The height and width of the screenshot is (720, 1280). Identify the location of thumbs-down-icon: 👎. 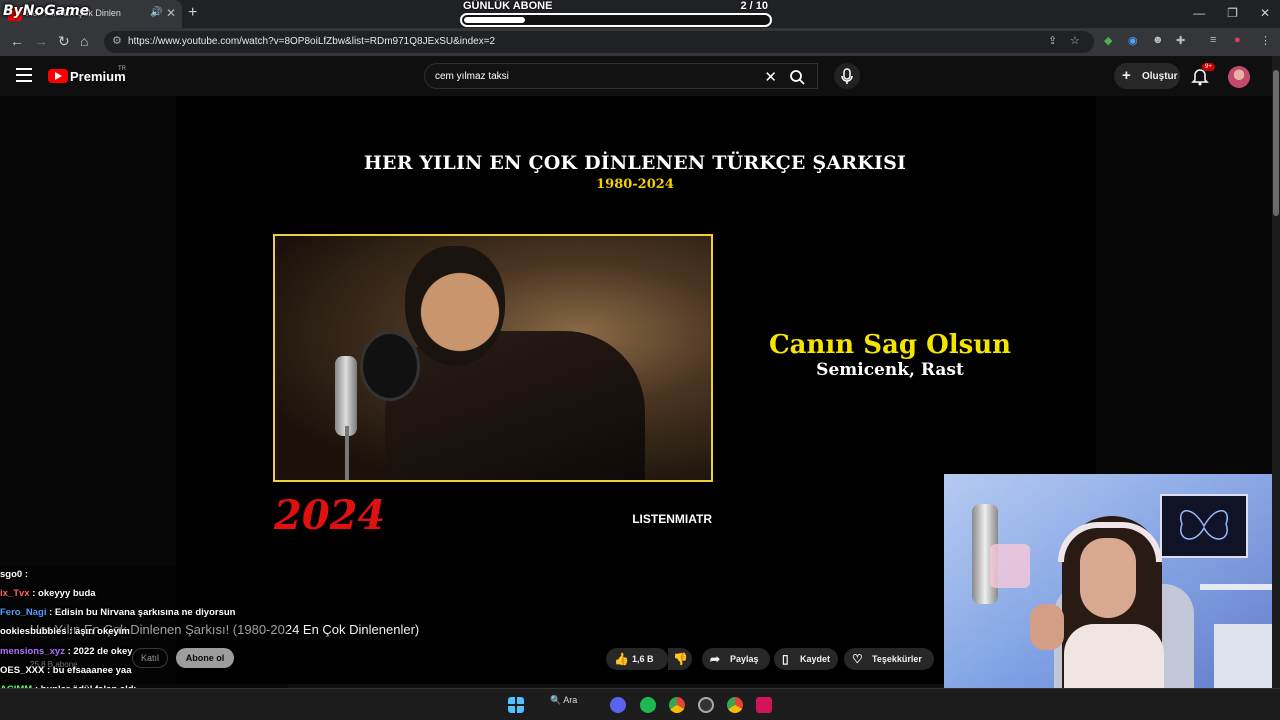
(680, 659).